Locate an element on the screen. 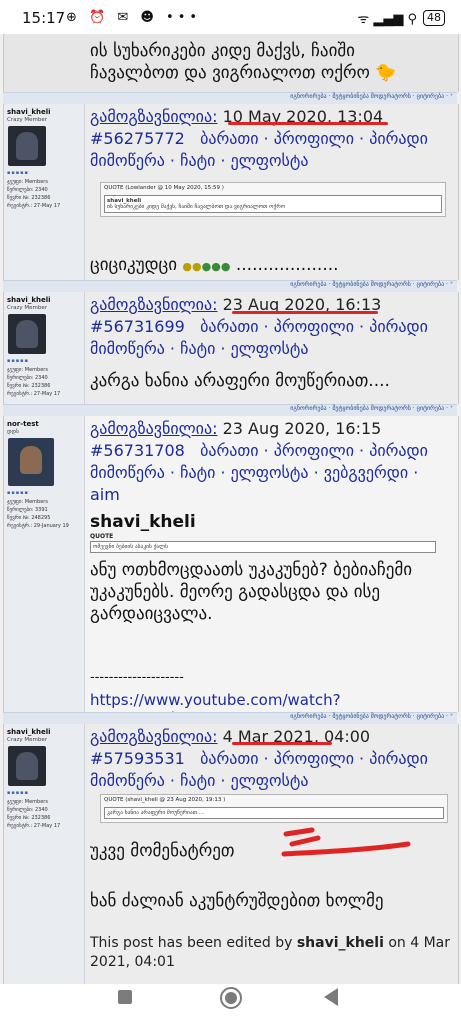 The image size is (461, 1024). back-icon is located at coordinates (331, 997).